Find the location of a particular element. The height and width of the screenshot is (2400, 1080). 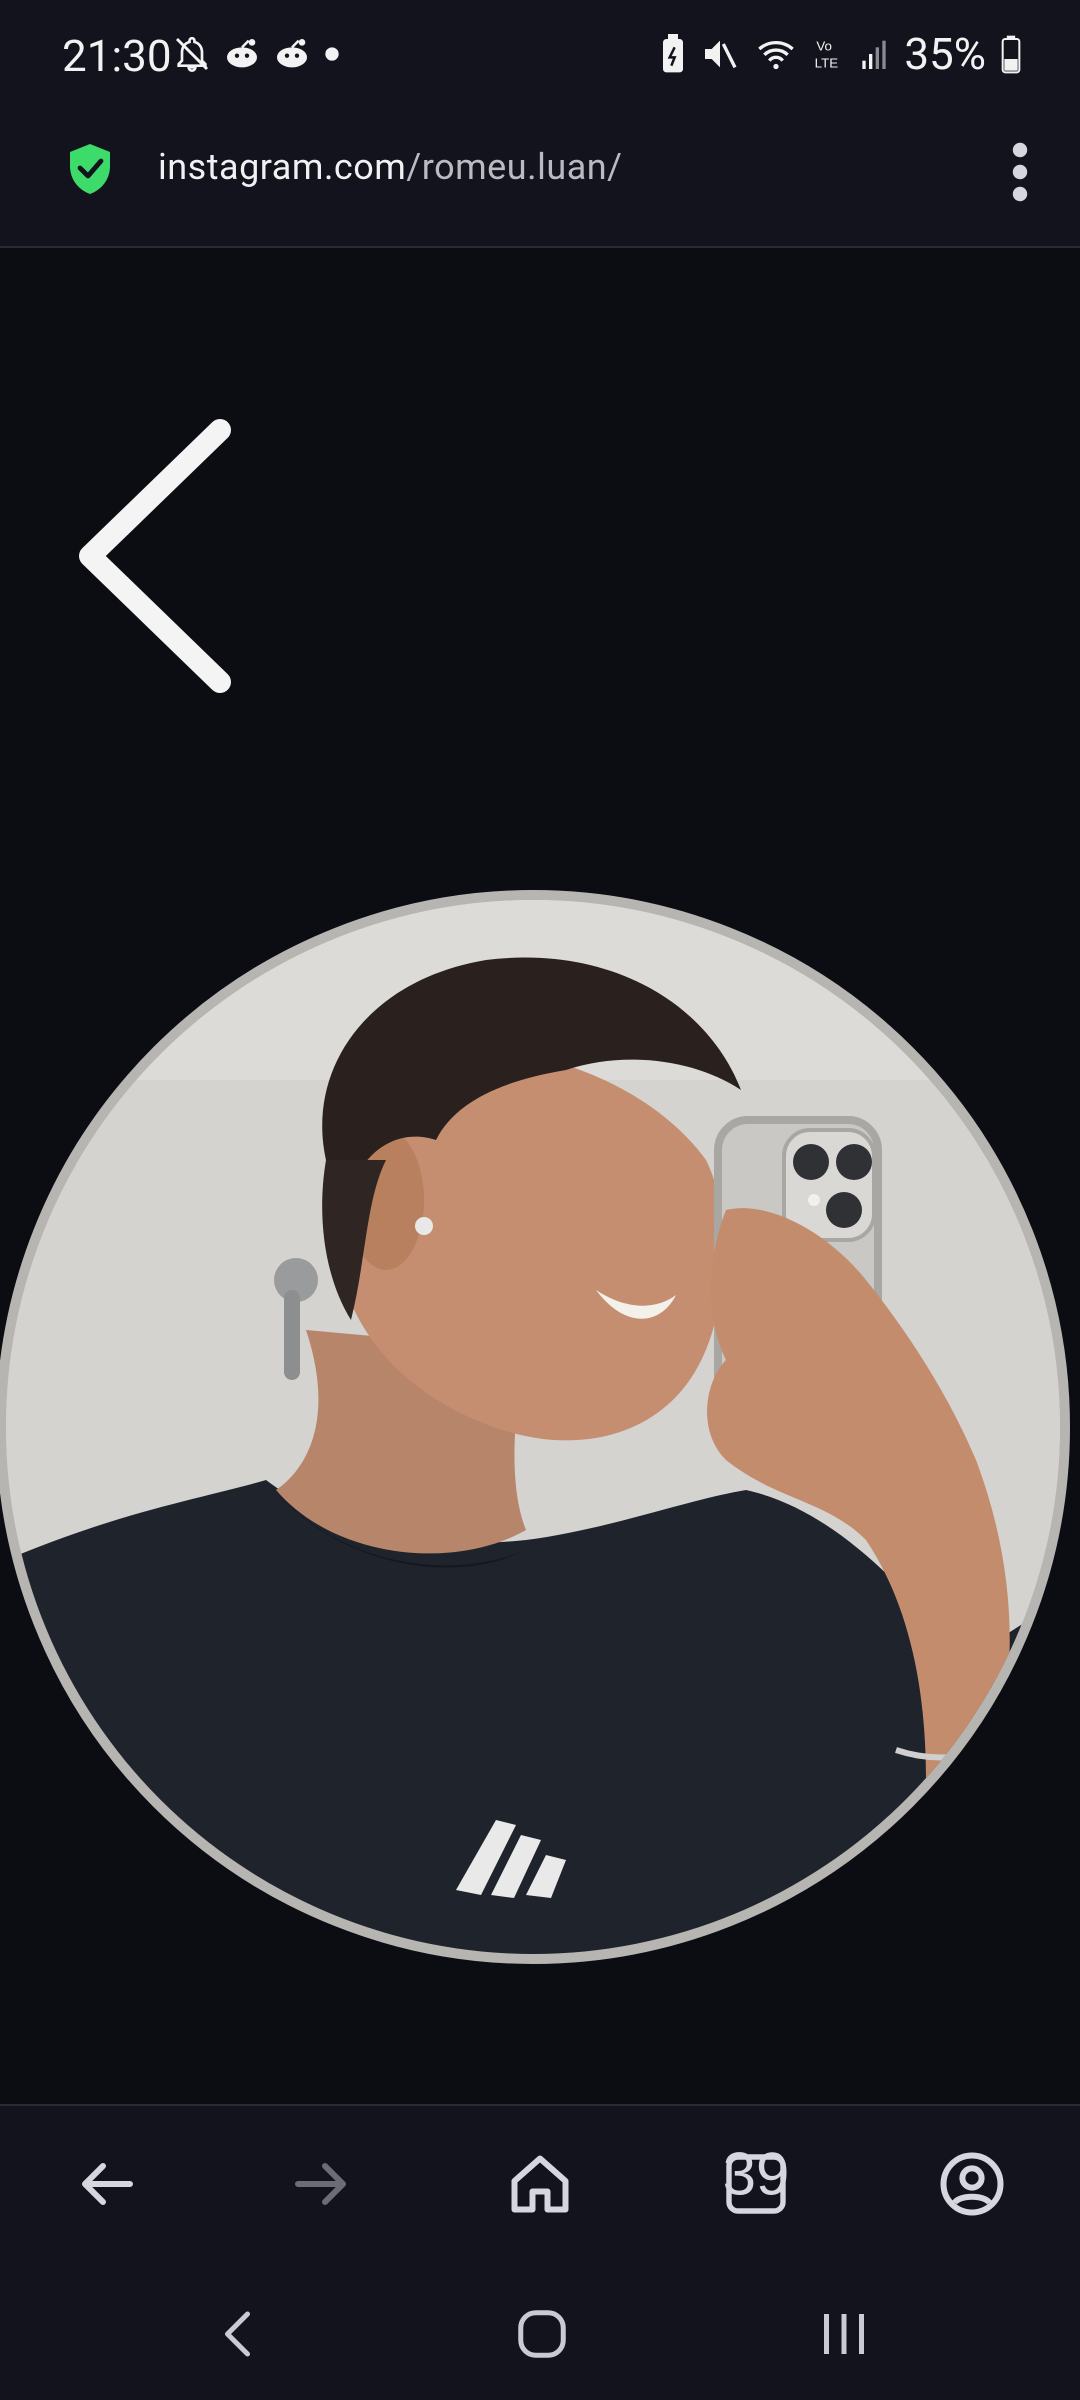

forward-arrow-icon is located at coordinates (322, 2184).